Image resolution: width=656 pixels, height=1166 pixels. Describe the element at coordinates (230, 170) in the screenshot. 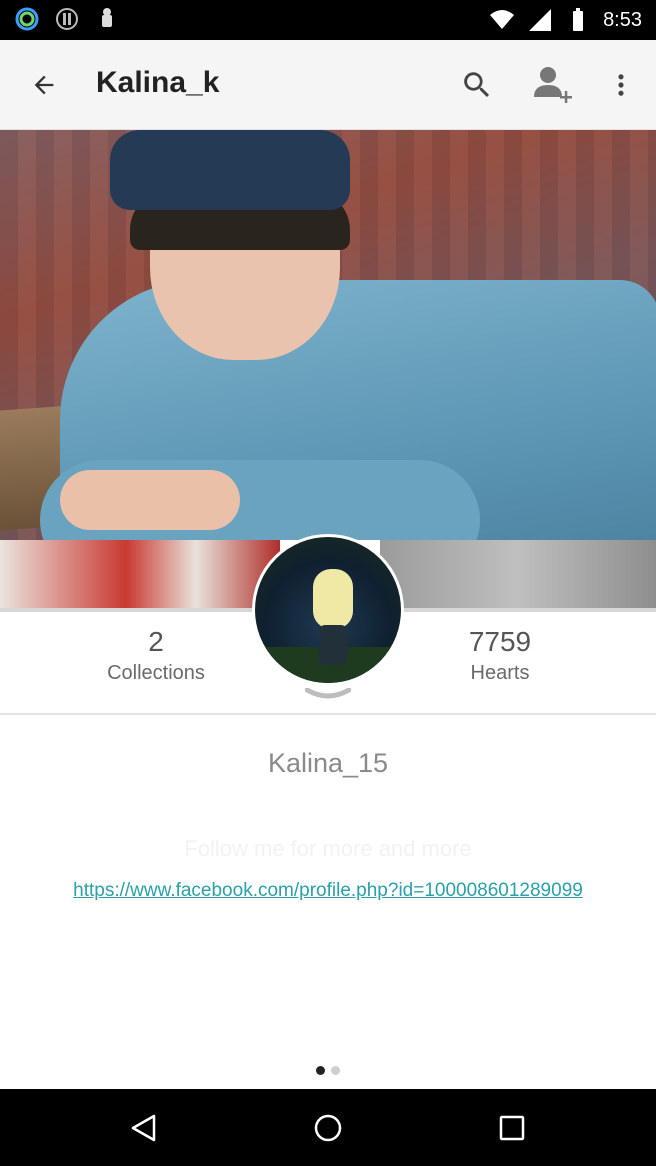

I see `cover-person-cap` at that location.